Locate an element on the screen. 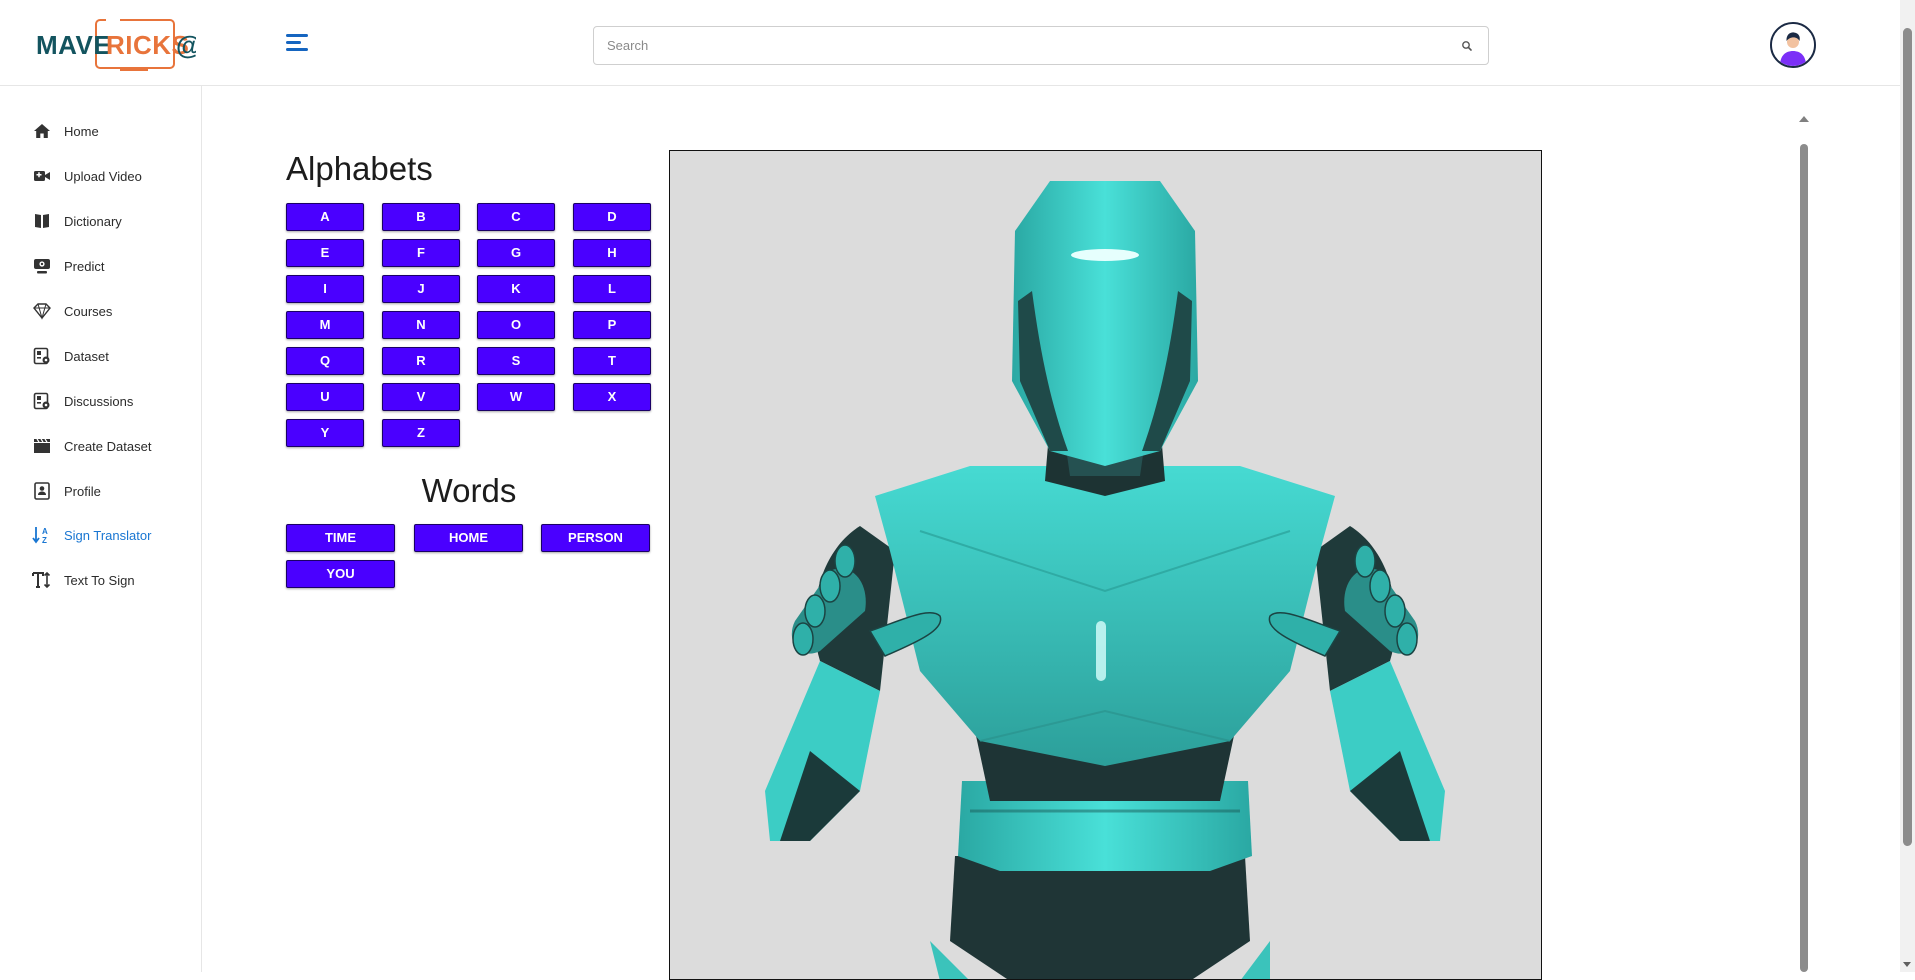 The image size is (1915, 980). letter-button-n: N is located at coordinates (421, 325).